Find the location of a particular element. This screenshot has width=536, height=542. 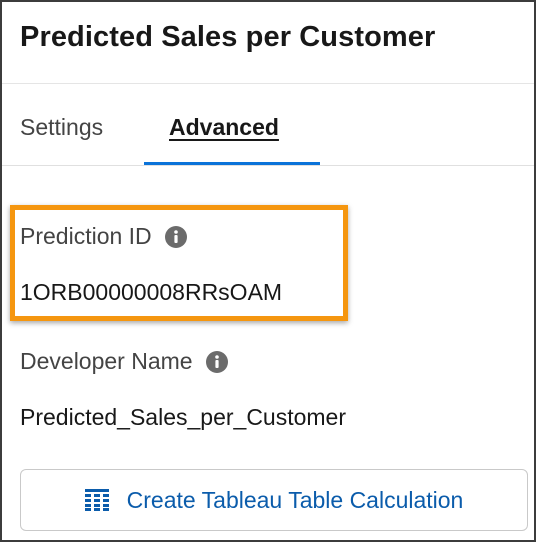

panel-title: Predicted Sales per Customer is located at coordinates (228, 37).